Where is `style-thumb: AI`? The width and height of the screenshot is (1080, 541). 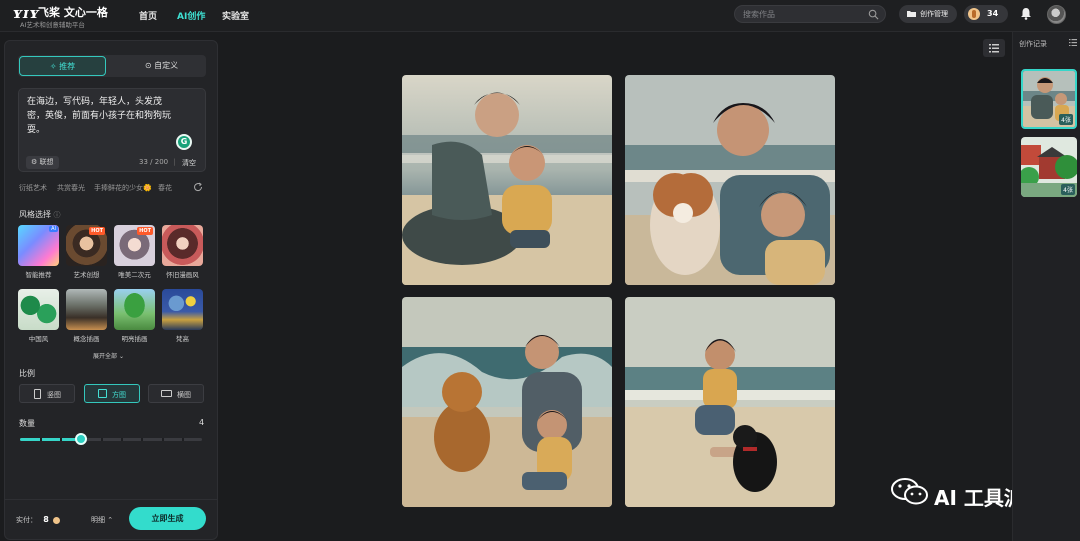 style-thumb: AI is located at coordinates (38, 245).